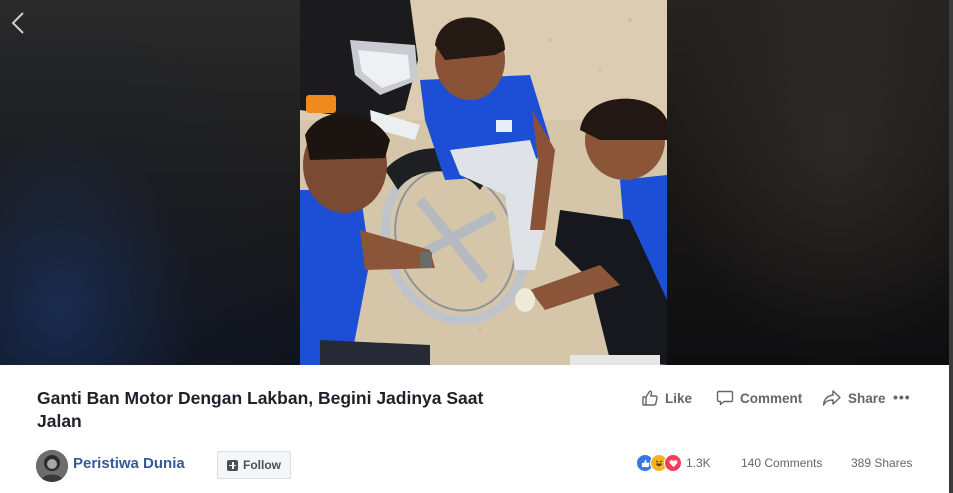 This screenshot has width=953, height=493. What do you see at coordinates (18, 23) in the screenshot?
I see `back-chevron-icon` at bounding box center [18, 23].